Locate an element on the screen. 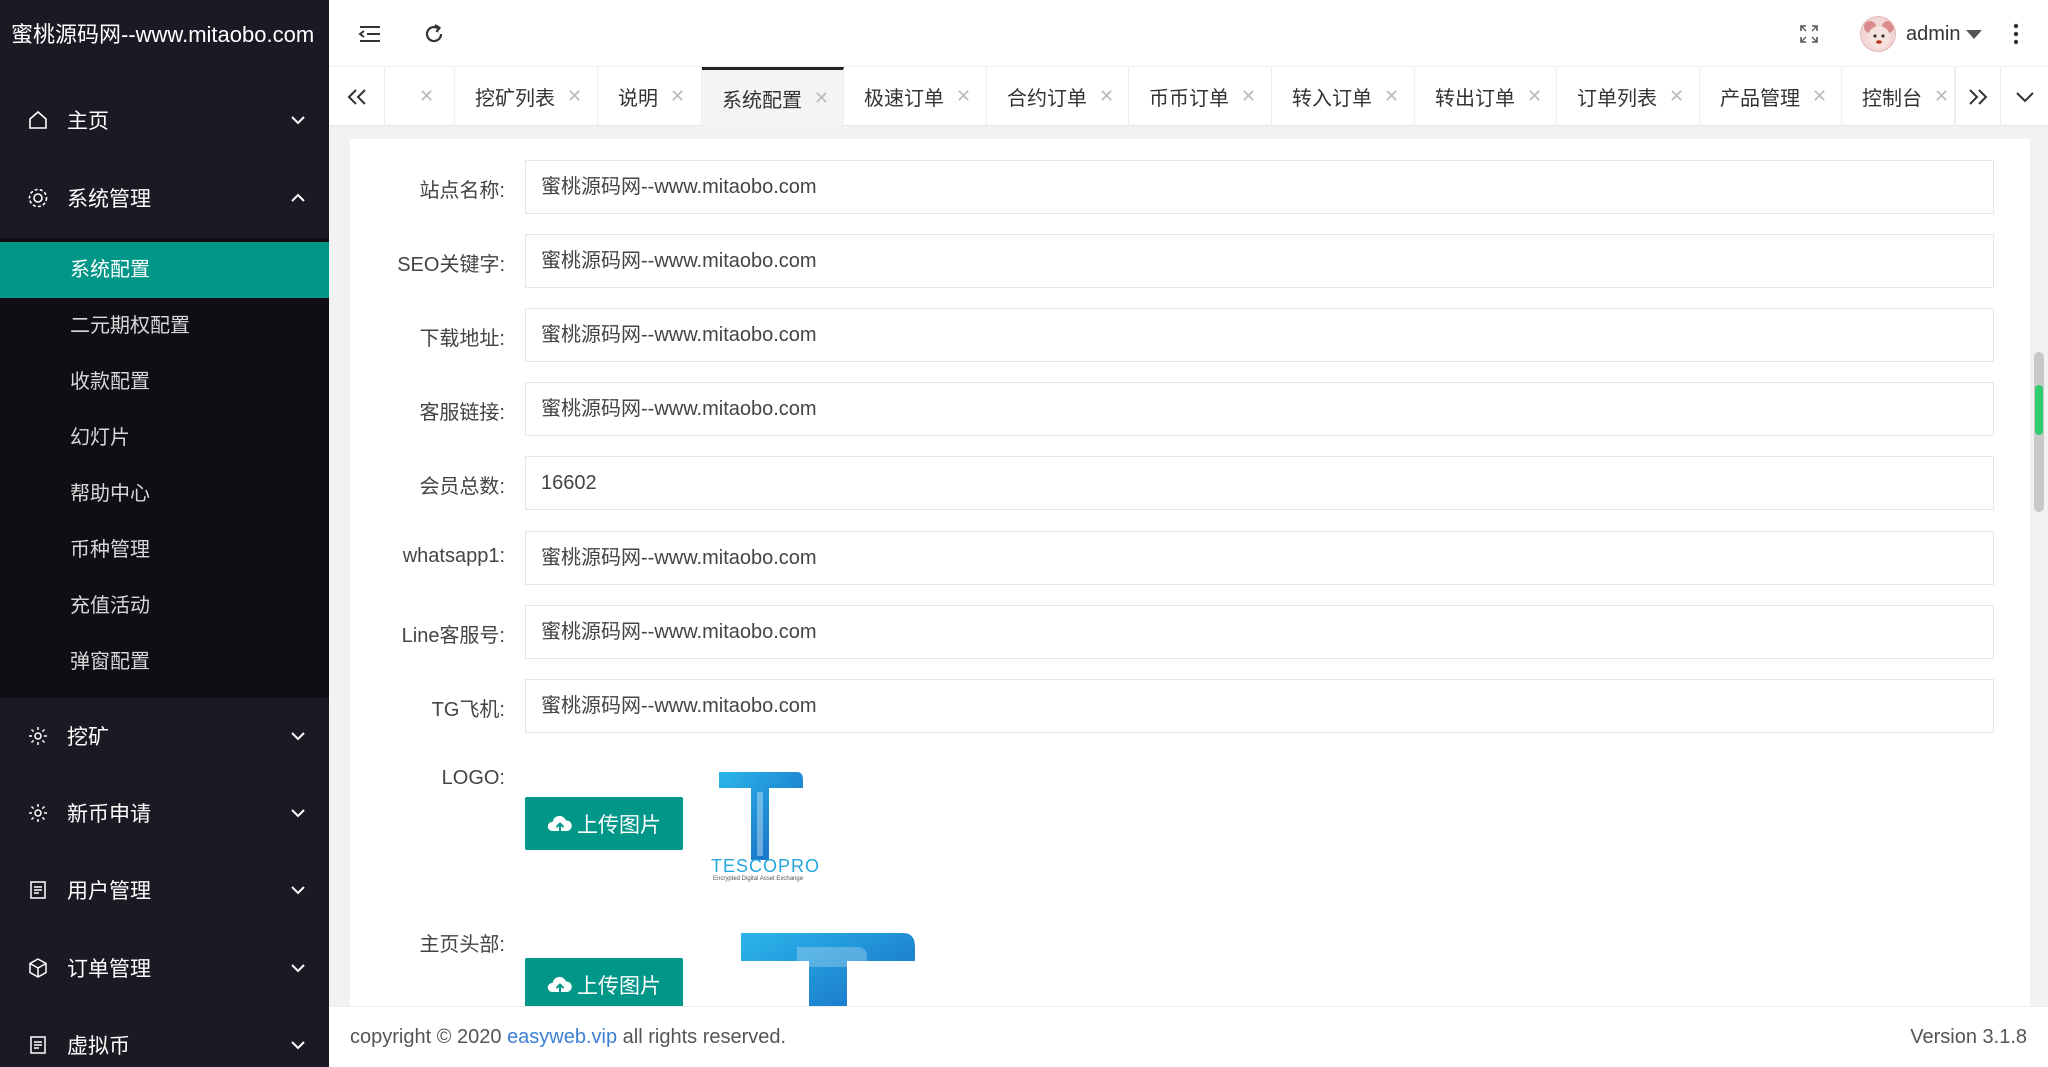  tab-console: 控制台 ✕ is located at coordinates (1898, 96).